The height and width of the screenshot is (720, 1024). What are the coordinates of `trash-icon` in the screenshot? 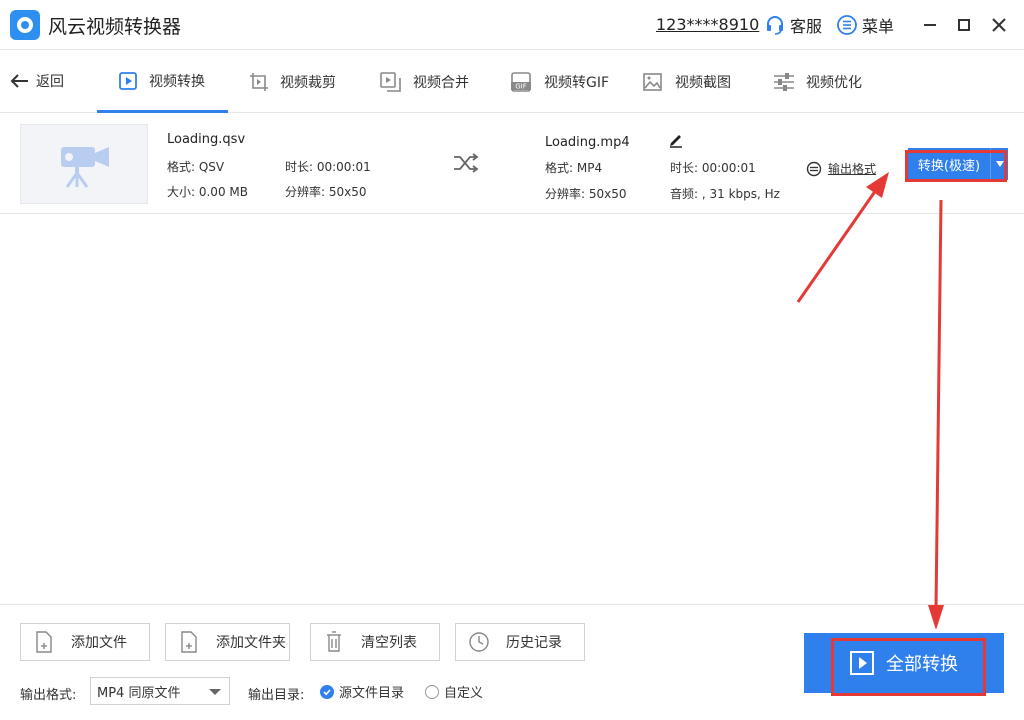 It's located at (334, 641).